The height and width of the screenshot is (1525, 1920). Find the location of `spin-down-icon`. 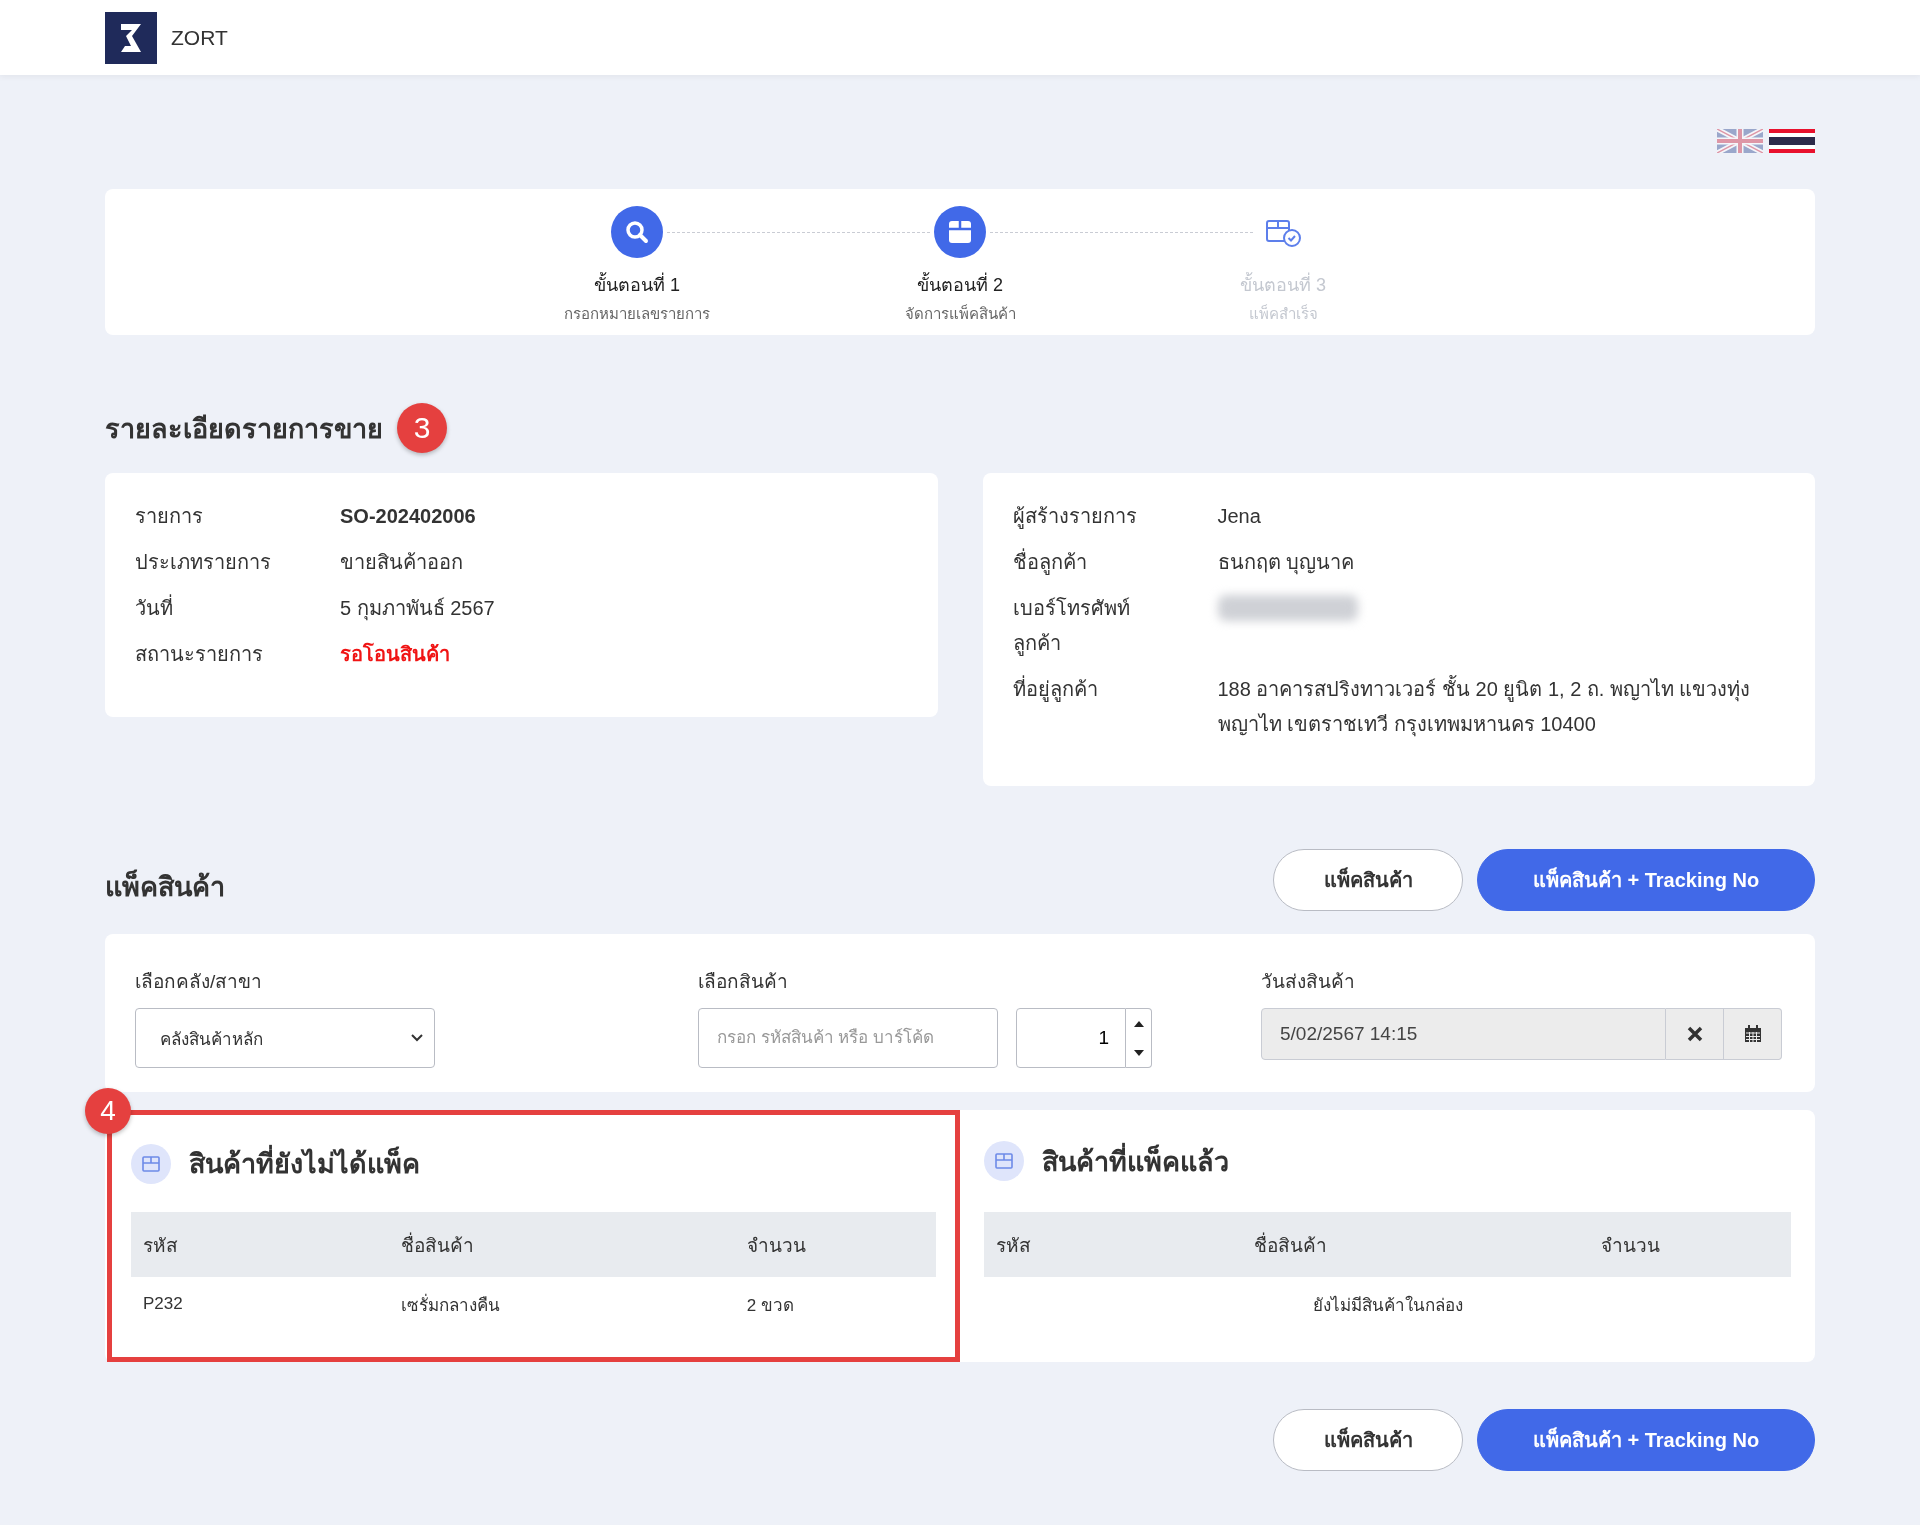

spin-down-icon is located at coordinates (1138, 1052).